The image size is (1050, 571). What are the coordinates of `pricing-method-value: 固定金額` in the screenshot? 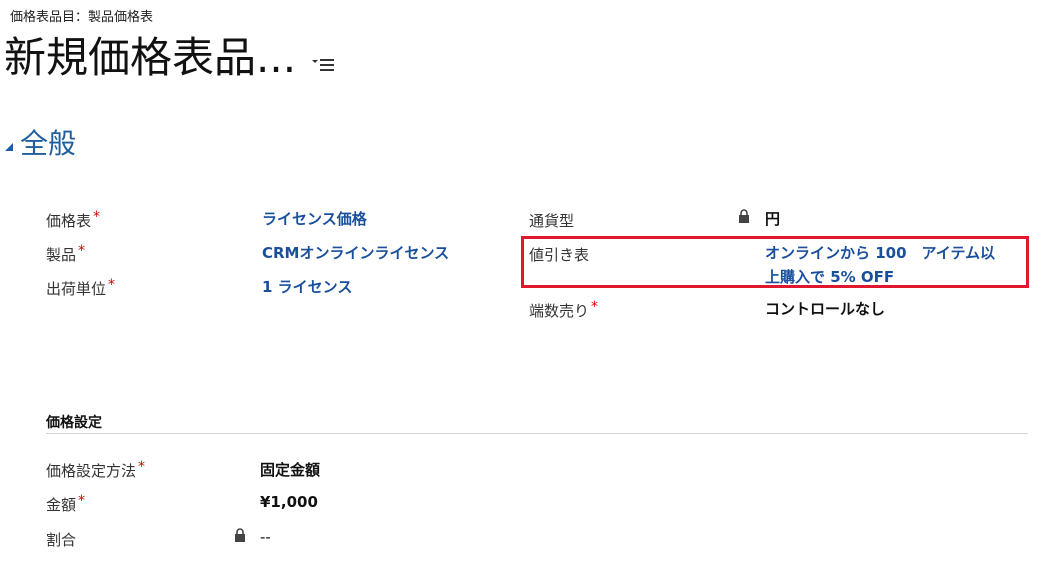 It's located at (290, 469).